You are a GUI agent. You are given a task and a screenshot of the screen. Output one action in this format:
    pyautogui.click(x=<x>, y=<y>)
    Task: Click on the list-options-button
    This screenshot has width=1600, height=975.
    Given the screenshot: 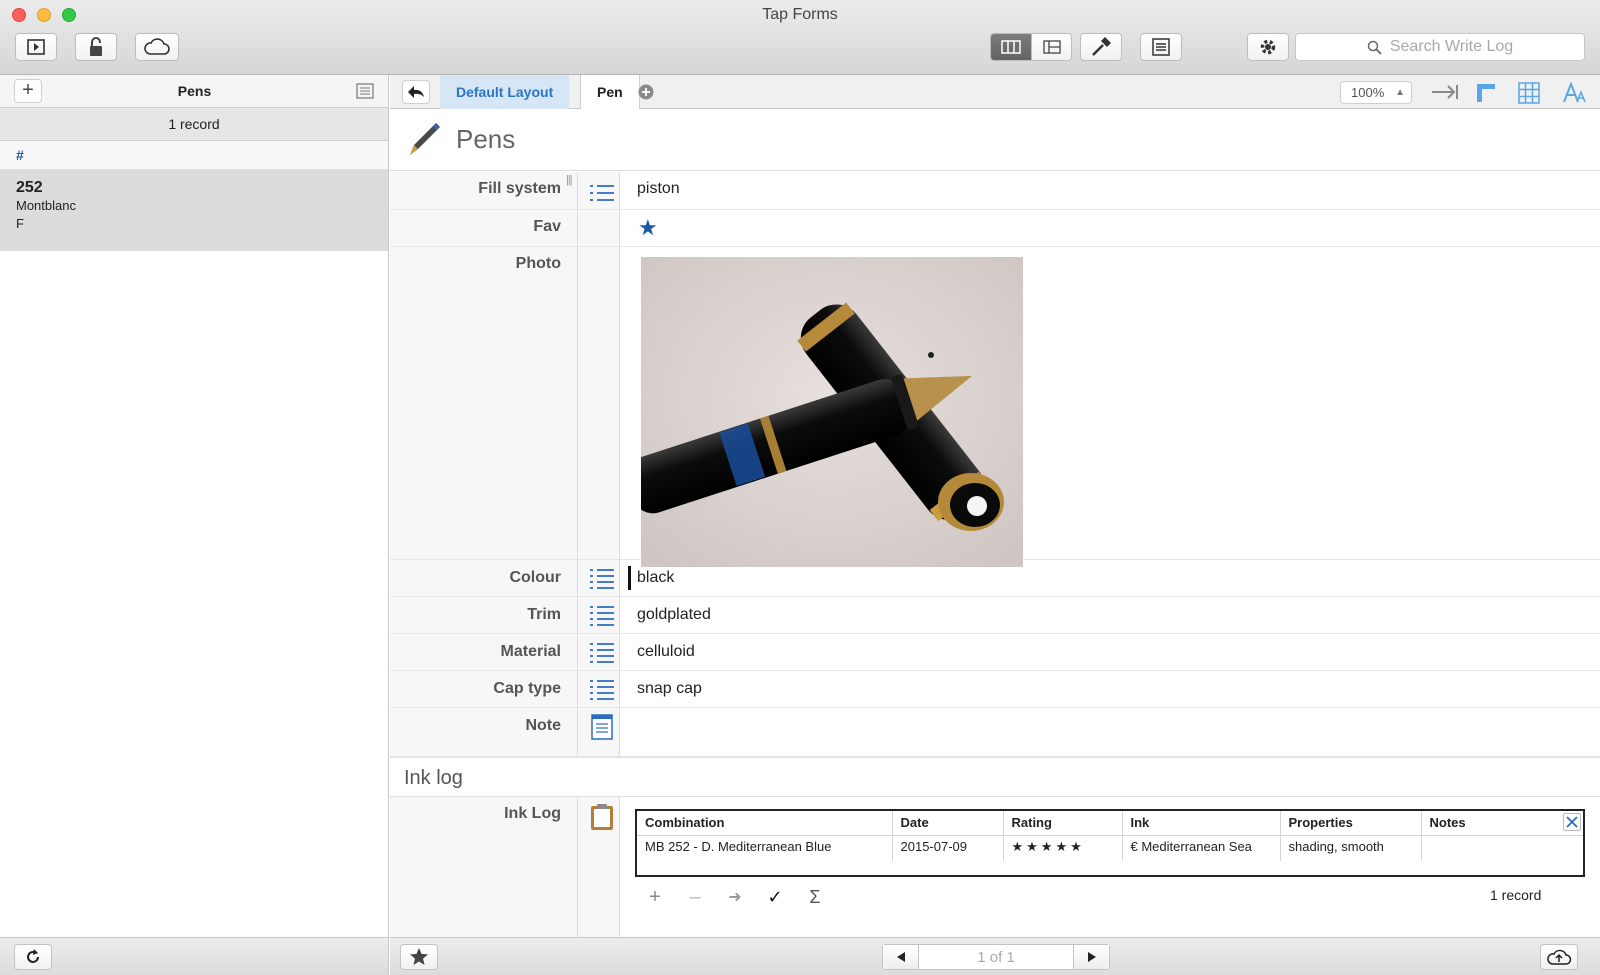 What is the action you would take?
    pyautogui.click(x=365, y=93)
    